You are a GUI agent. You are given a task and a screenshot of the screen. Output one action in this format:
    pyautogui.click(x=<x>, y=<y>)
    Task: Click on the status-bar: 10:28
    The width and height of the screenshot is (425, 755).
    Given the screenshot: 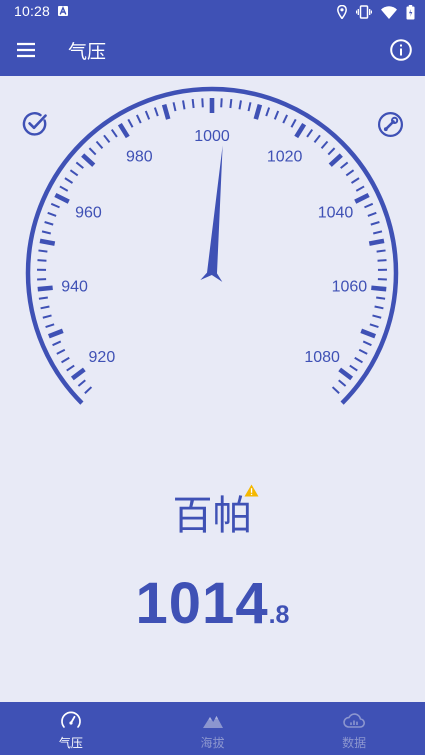 What is the action you would take?
    pyautogui.click(x=212, y=12)
    